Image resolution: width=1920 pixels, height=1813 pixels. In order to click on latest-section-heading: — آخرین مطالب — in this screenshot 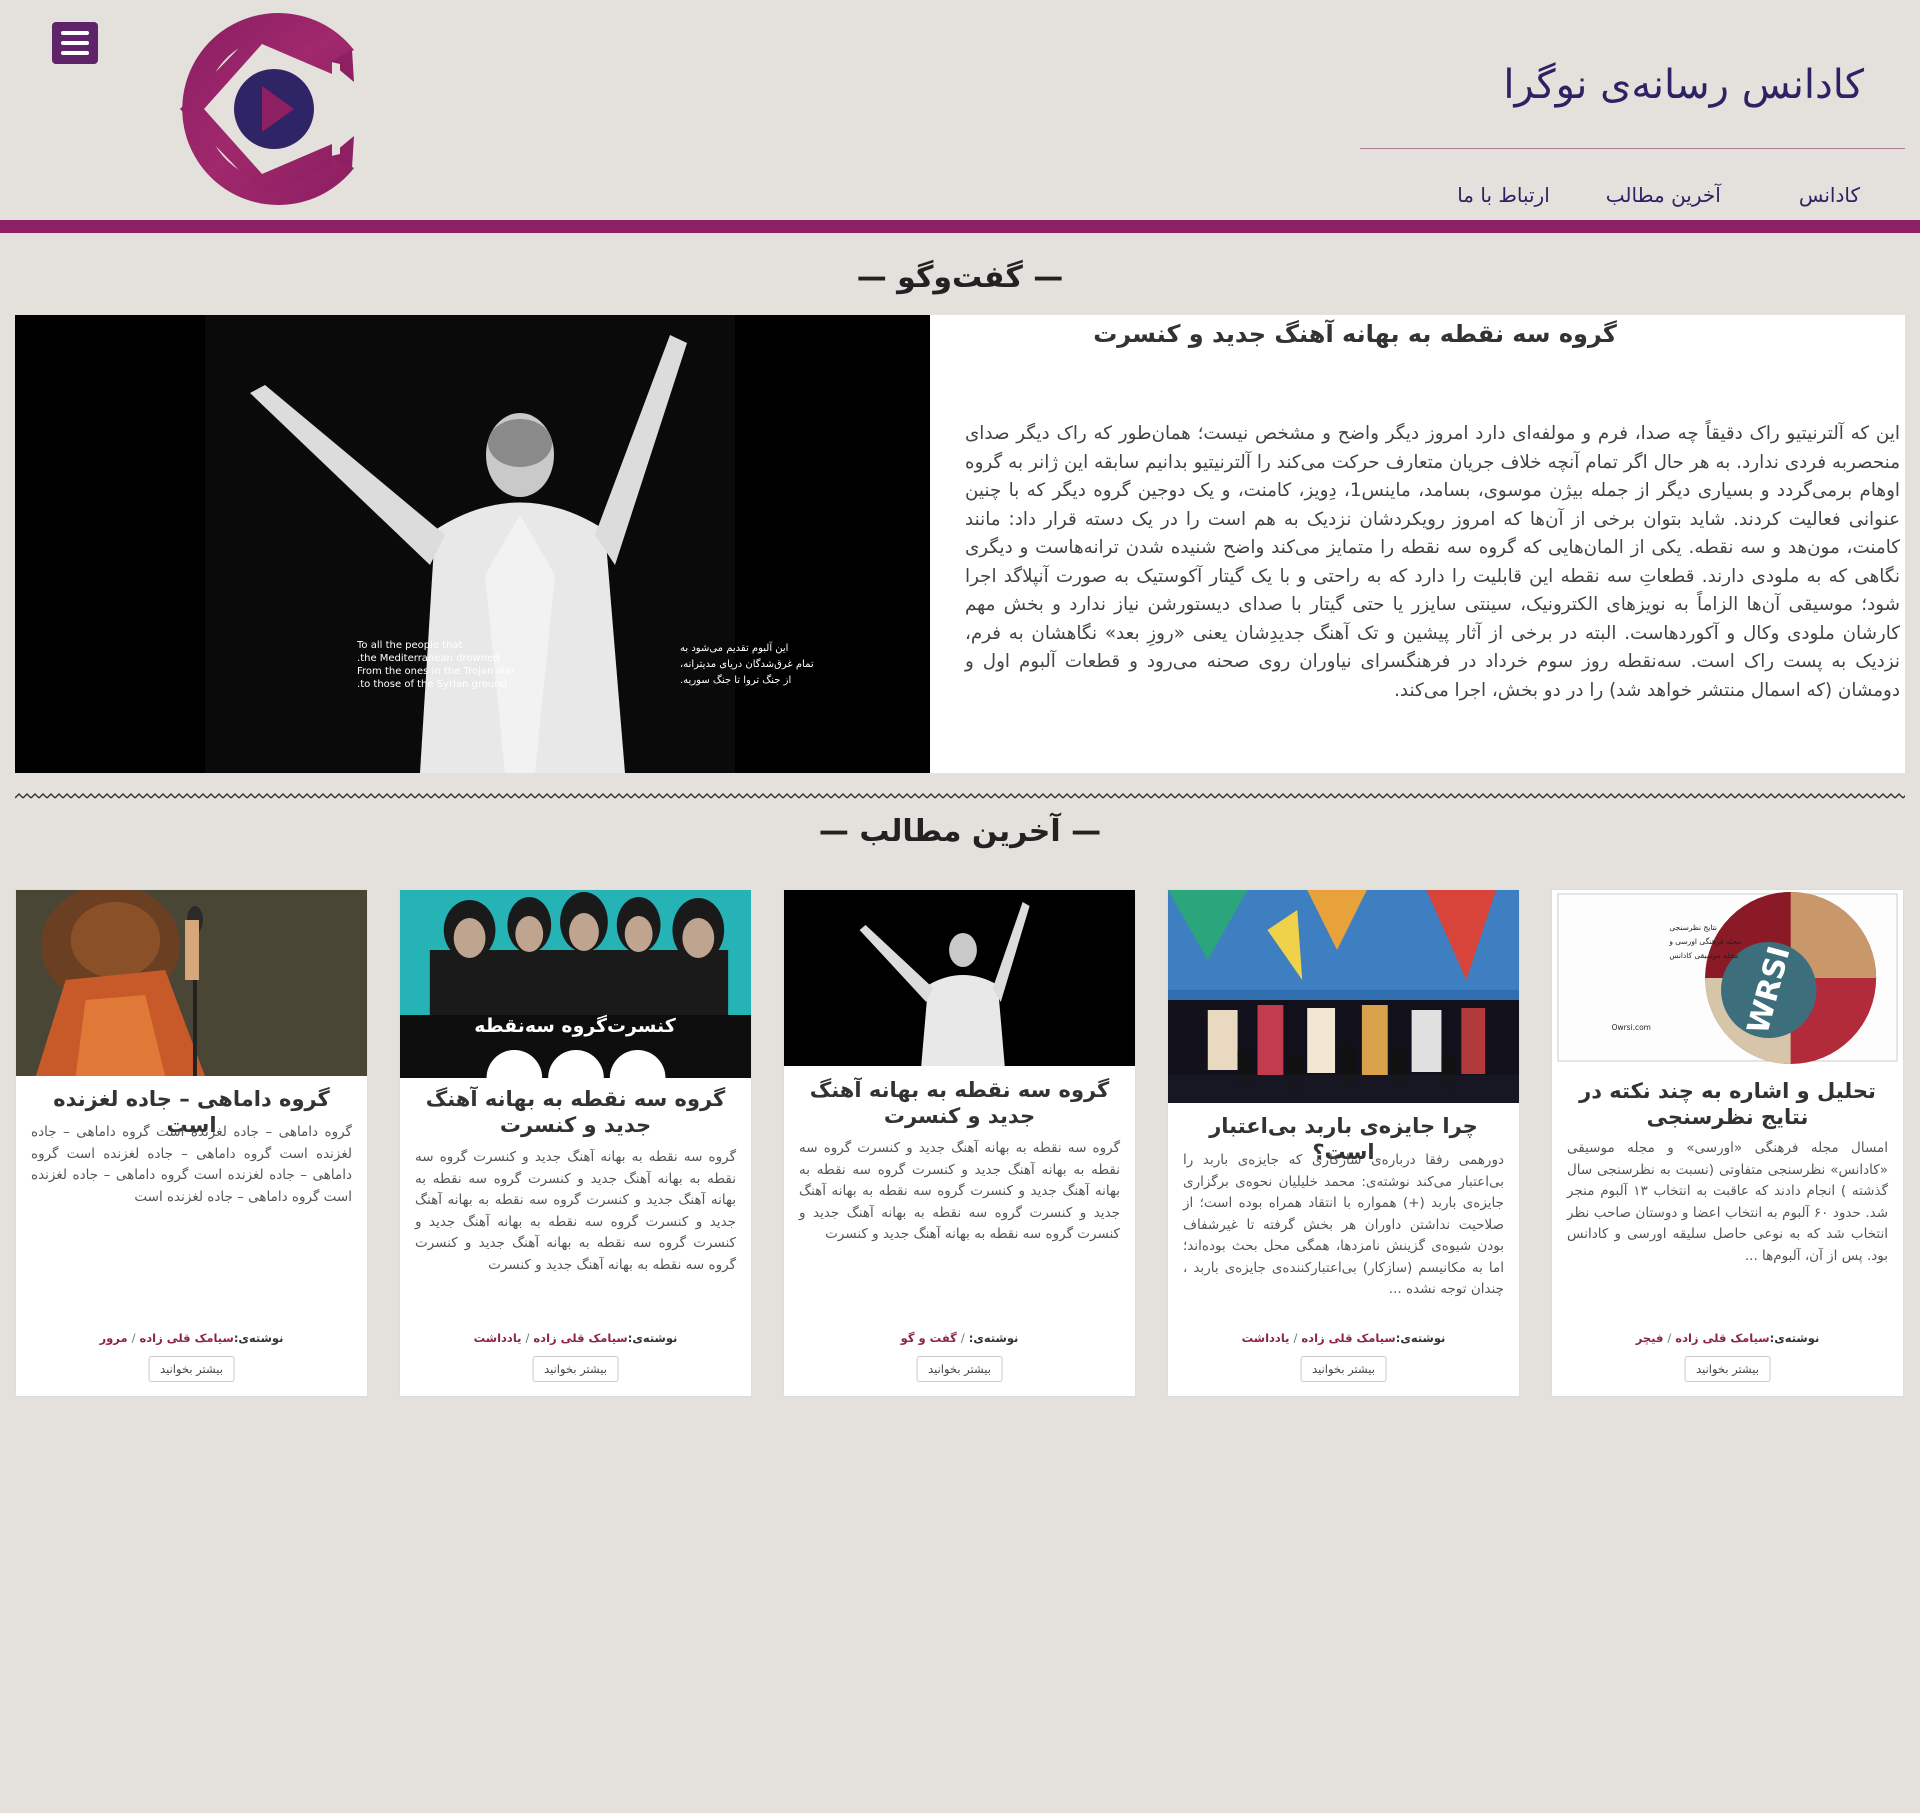, I will do `click(960, 831)`.